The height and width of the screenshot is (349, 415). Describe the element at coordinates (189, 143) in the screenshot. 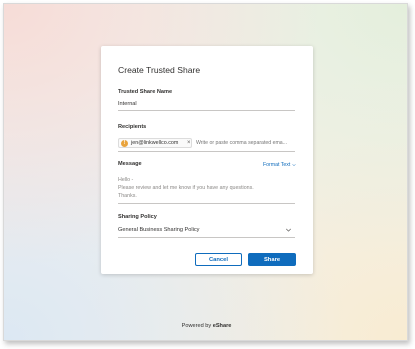

I see `close-icon: ×` at that location.